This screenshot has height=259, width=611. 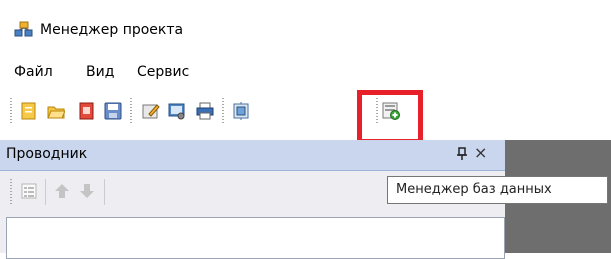 I want to click on close-icon: ×, so click(x=480, y=153).